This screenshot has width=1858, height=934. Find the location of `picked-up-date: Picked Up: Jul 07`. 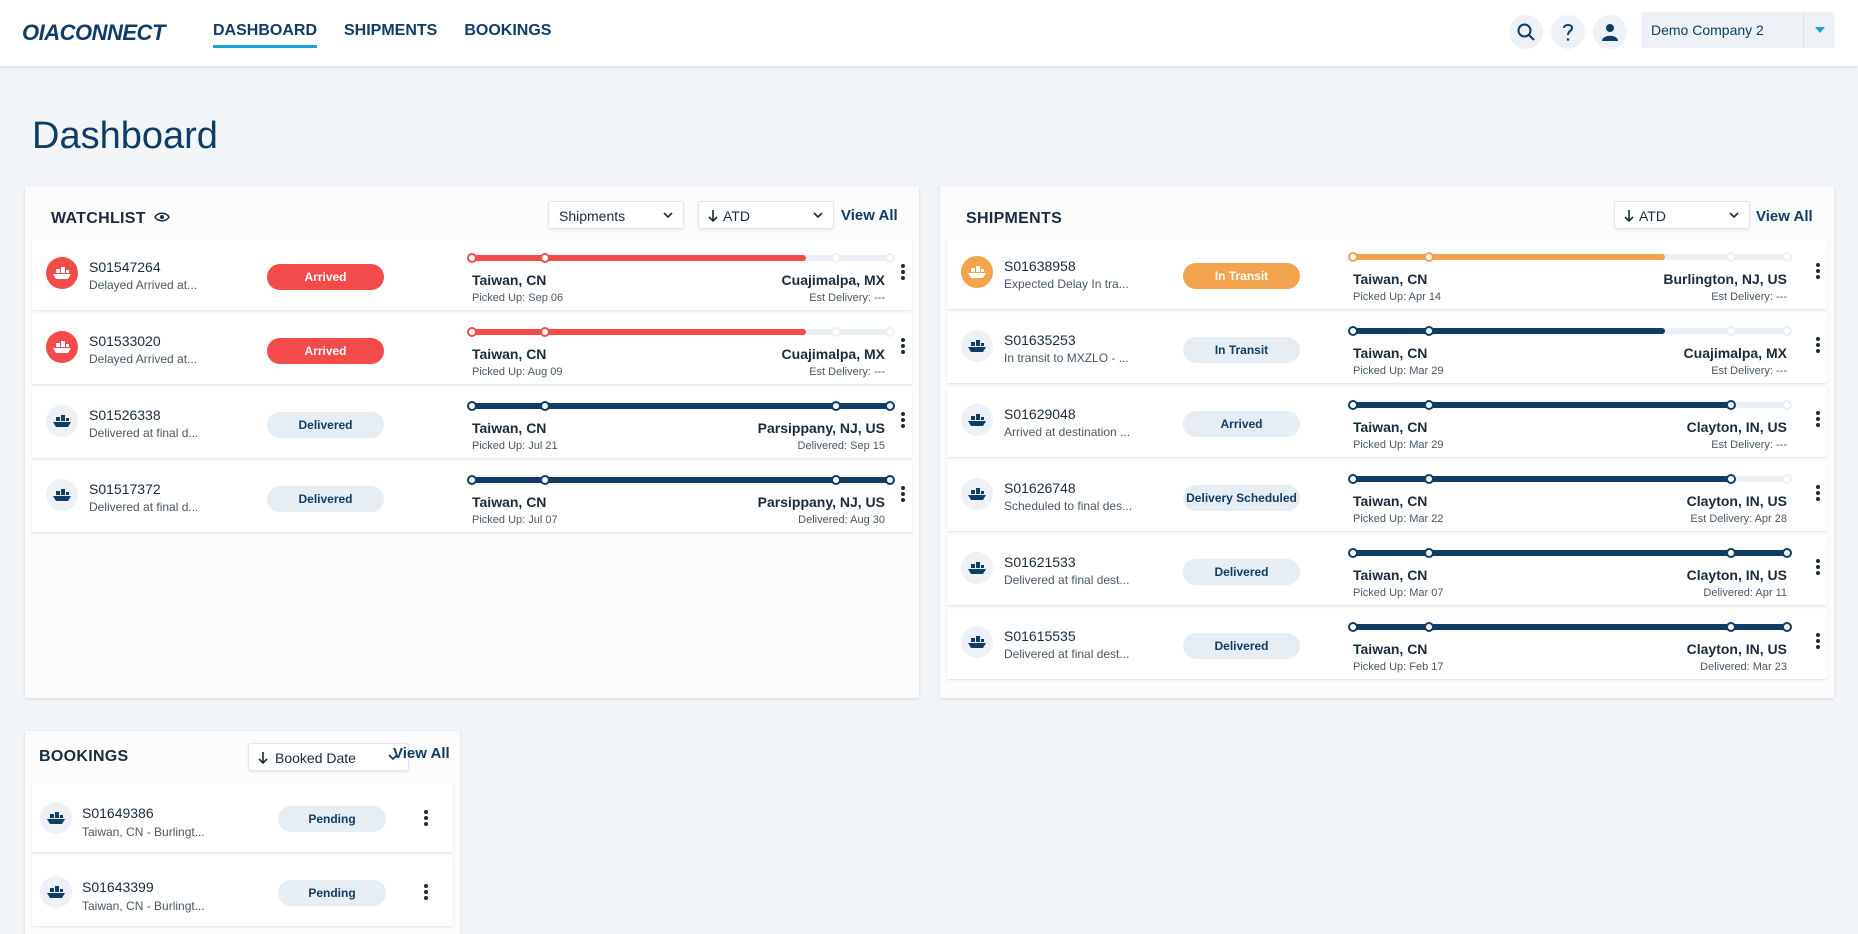

picked-up-date: Picked Up: Jul 07 is located at coordinates (515, 520).